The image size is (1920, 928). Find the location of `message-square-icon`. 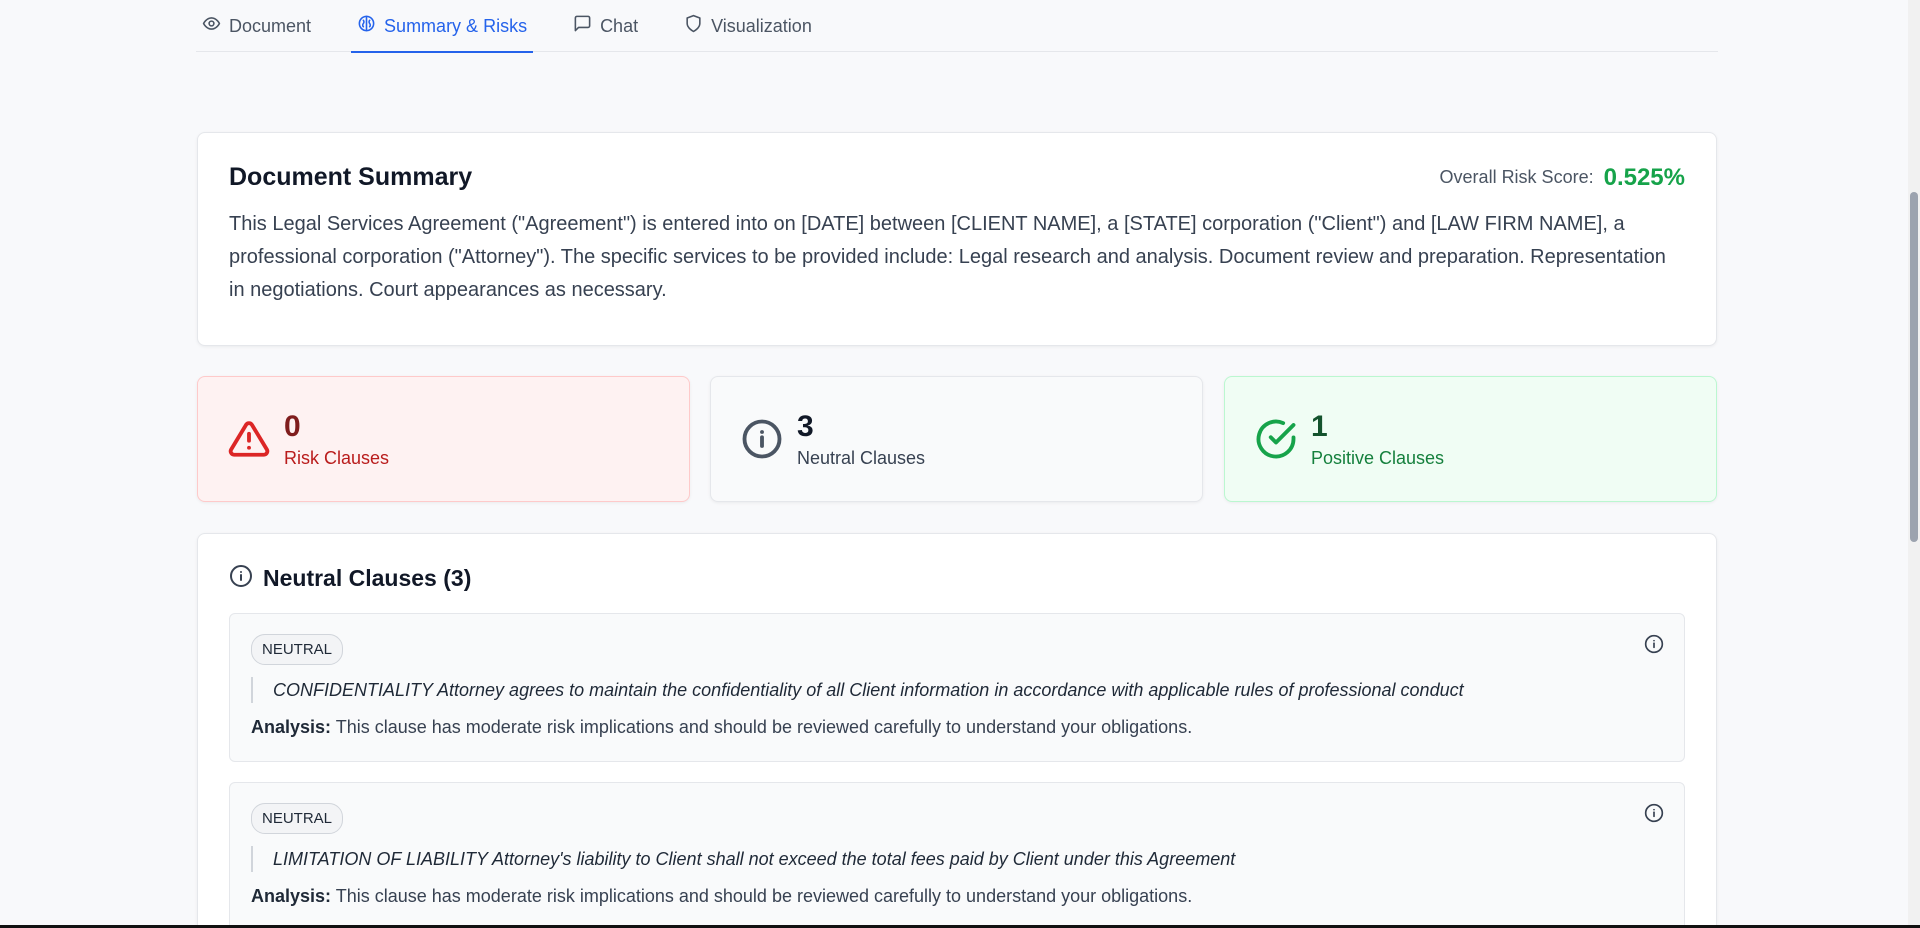

message-square-icon is located at coordinates (582, 26).